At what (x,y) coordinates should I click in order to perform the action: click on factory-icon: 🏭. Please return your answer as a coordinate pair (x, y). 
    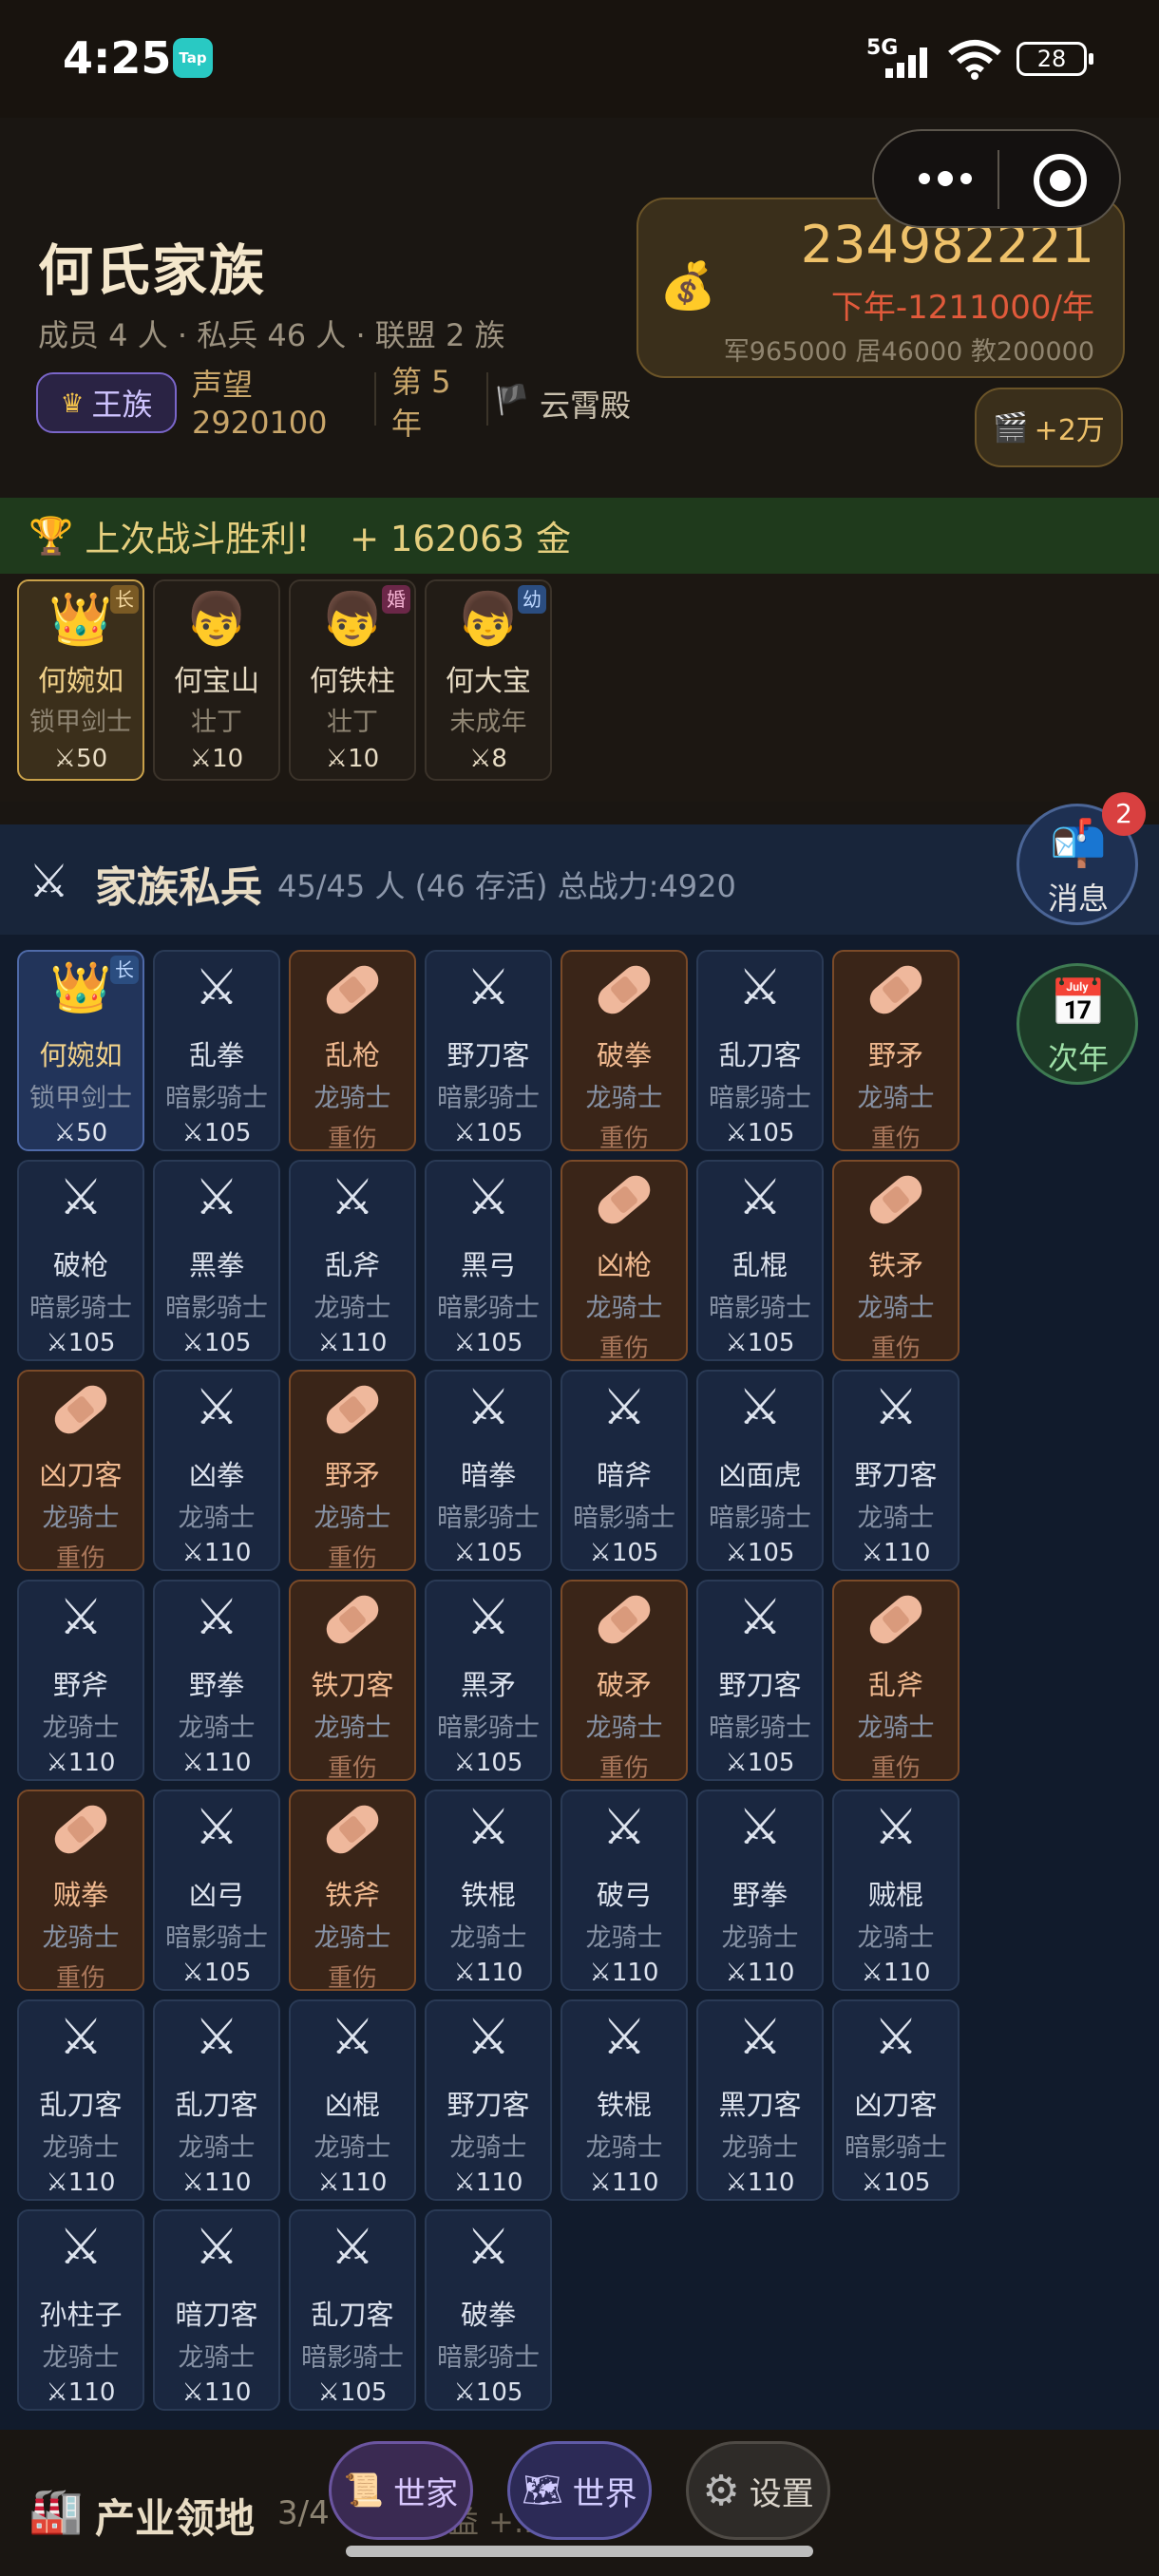
    Looking at the image, I should click on (56, 2510).